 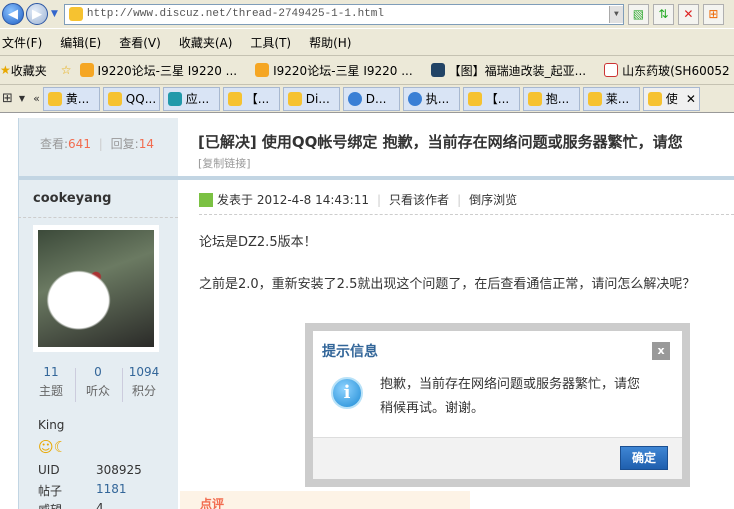 I want to click on confirm-button: 确定, so click(x=644, y=458).